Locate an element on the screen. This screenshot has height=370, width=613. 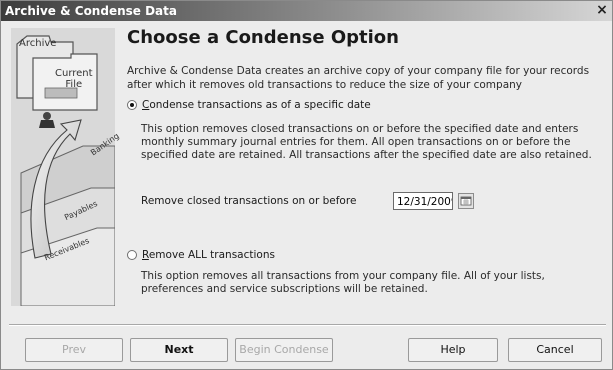
help-button: Help is located at coordinates (453, 350).